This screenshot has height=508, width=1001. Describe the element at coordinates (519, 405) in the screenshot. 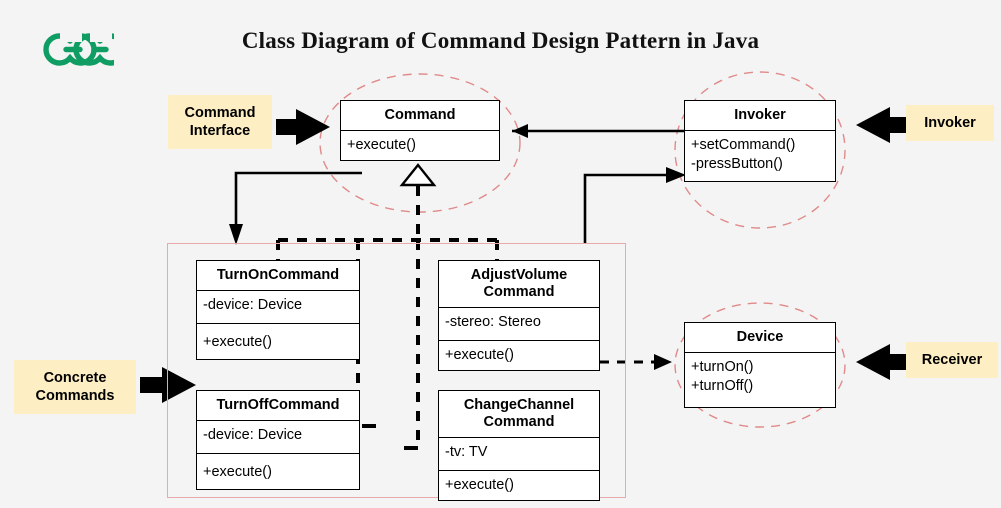

I see `class-change-channel-command-name-line1: ChangeChannel` at that location.